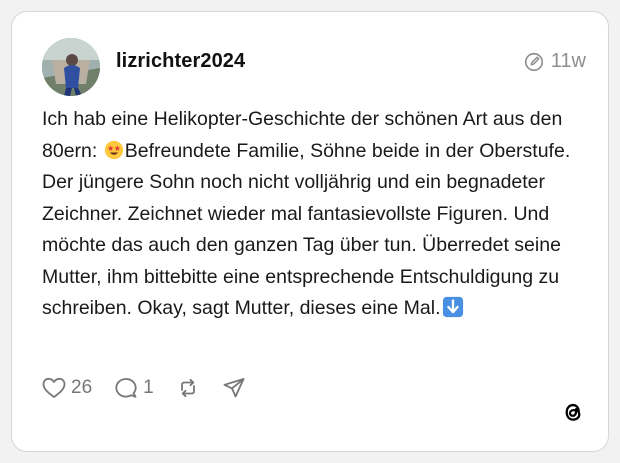  I want to click on edited-icon, so click(533, 61).